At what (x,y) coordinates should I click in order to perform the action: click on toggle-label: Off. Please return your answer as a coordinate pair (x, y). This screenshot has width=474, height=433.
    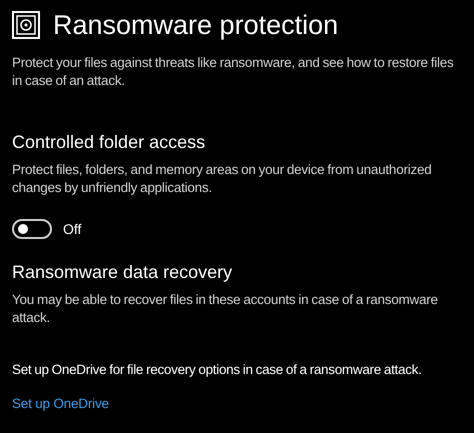
    Looking at the image, I should click on (72, 229).